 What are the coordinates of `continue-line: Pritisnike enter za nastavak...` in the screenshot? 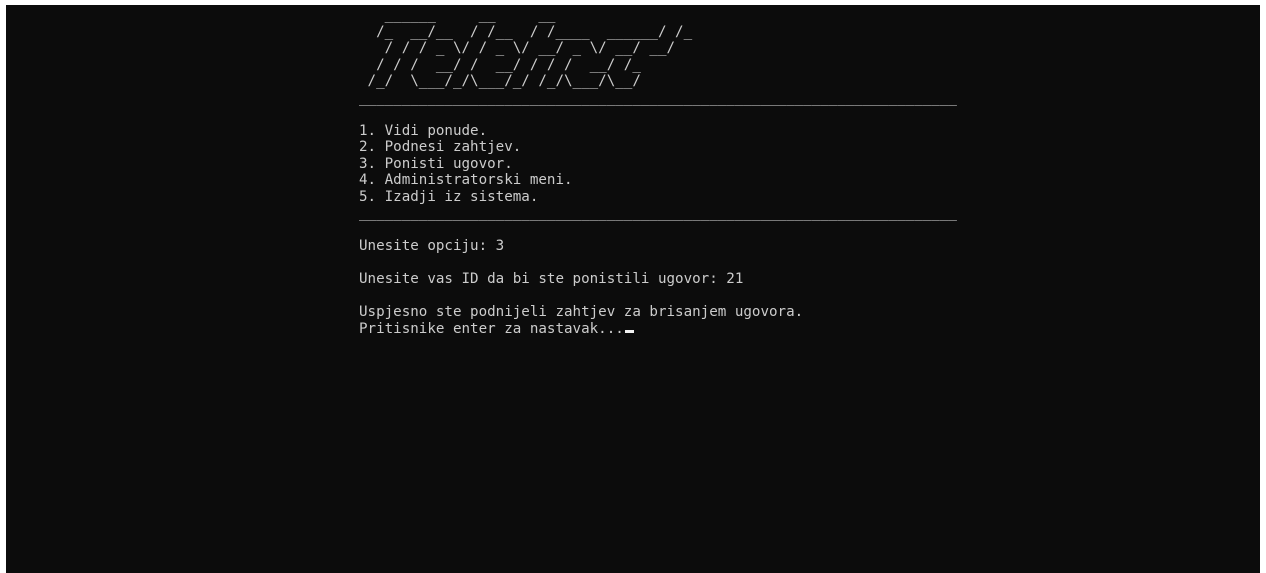 It's located at (669, 329).